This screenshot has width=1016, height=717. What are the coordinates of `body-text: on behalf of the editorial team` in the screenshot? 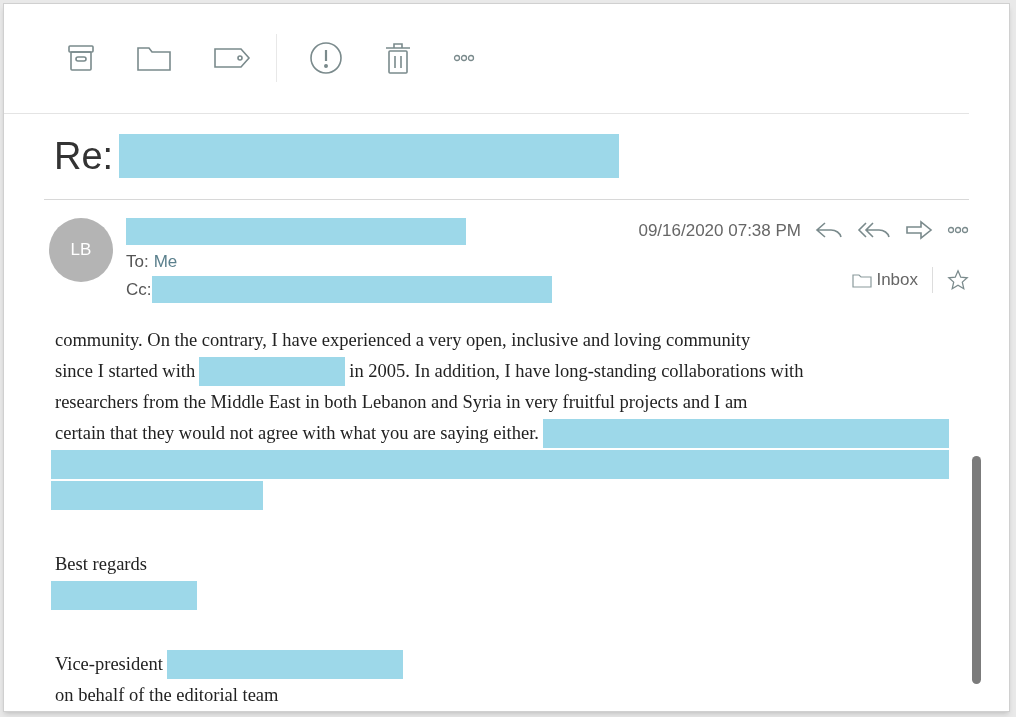 It's located at (167, 695).